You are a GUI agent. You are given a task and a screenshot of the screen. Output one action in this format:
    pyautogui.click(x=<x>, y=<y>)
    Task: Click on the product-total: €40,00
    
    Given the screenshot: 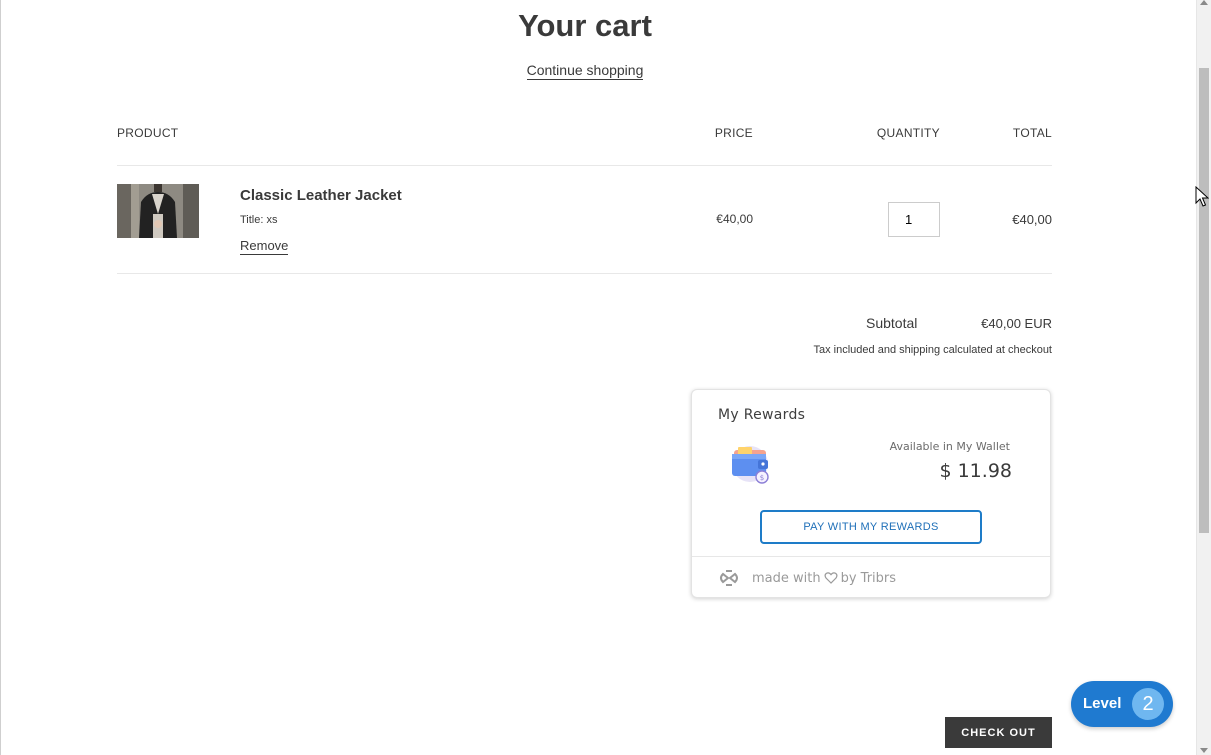 What is the action you would take?
    pyautogui.click(x=1032, y=219)
    